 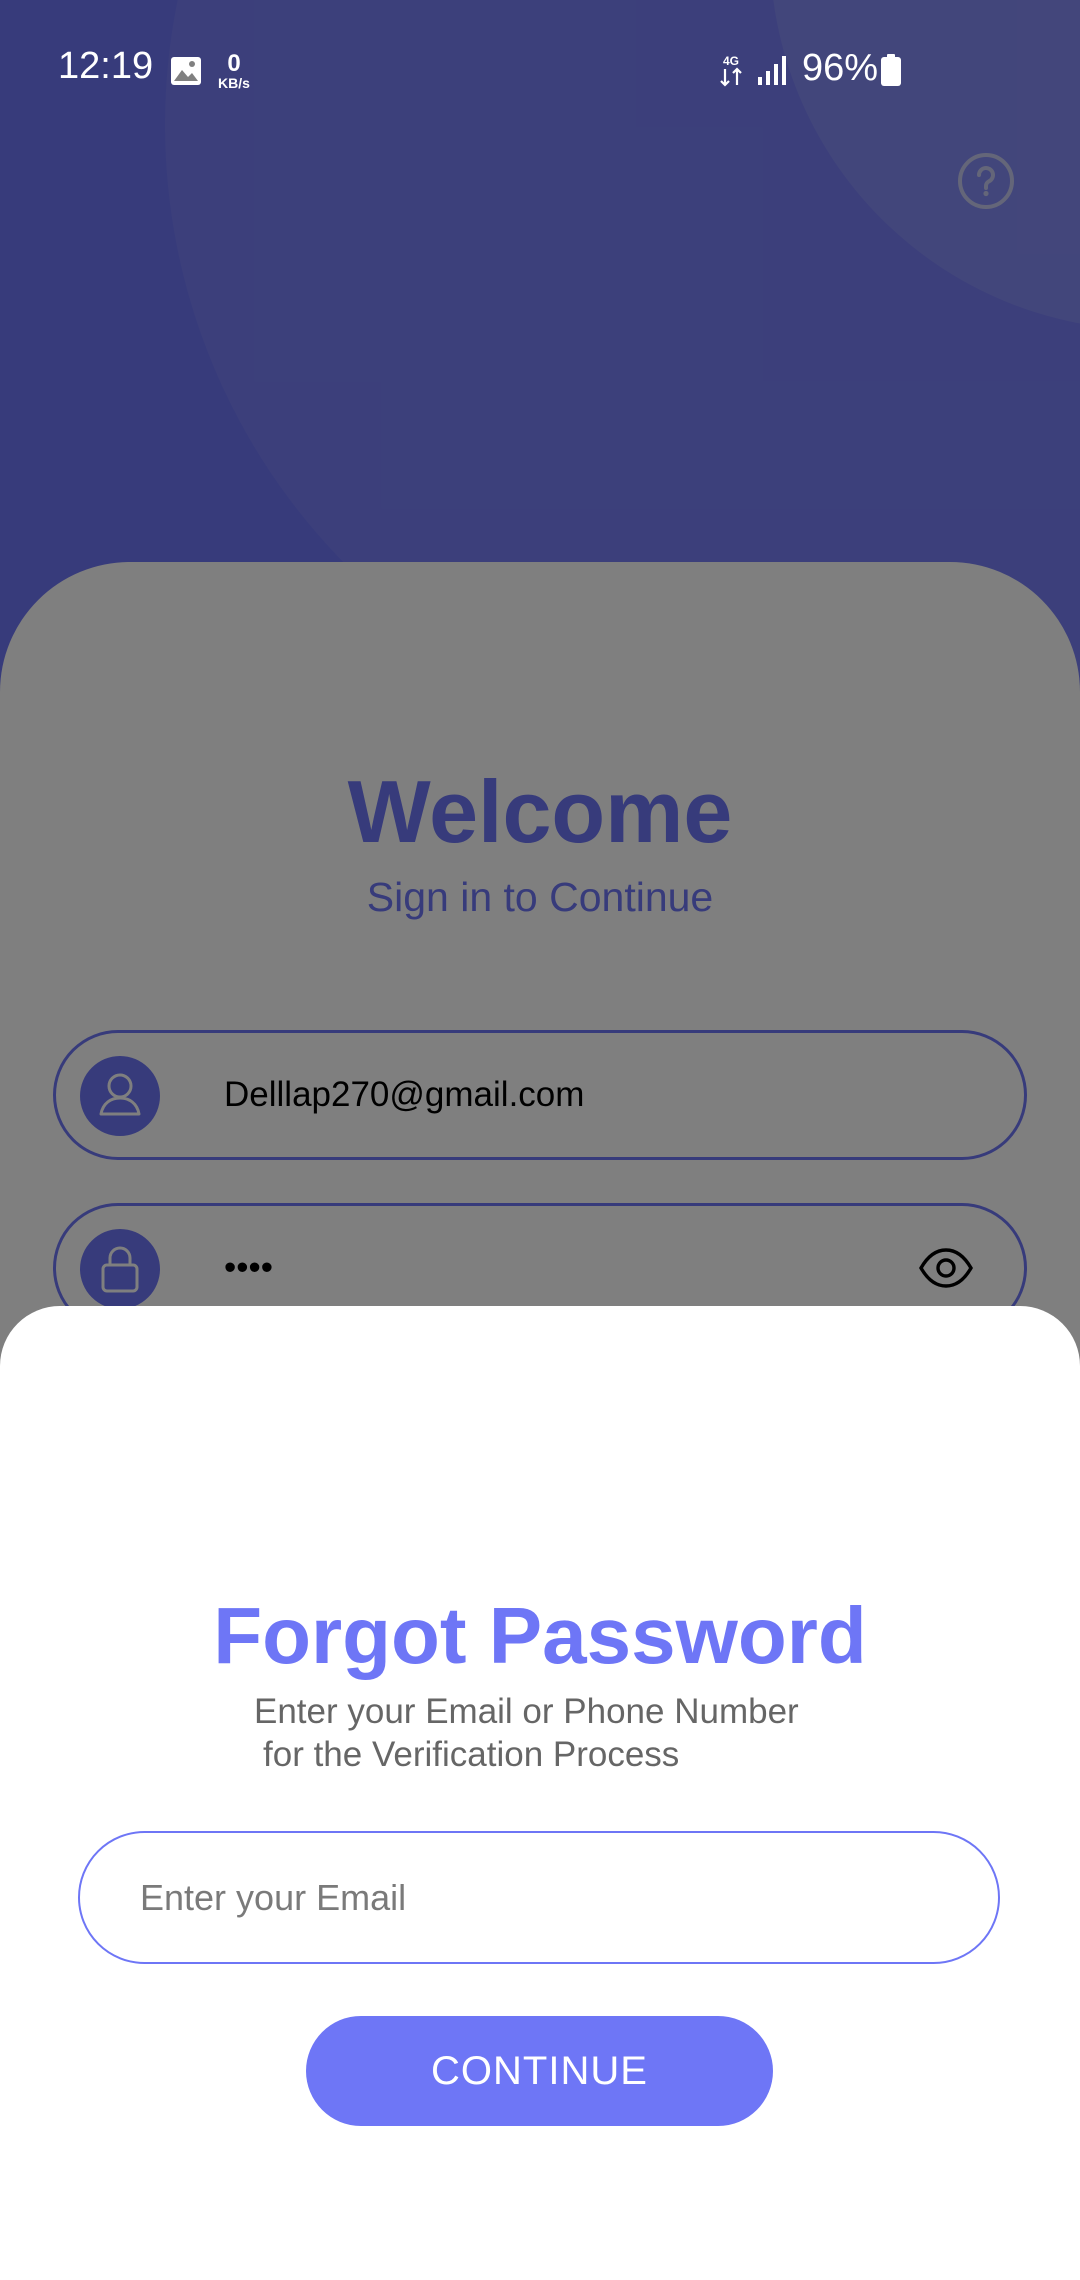 What do you see at coordinates (891, 70) in the screenshot?
I see `battery-icon` at bounding box center [891, 70].